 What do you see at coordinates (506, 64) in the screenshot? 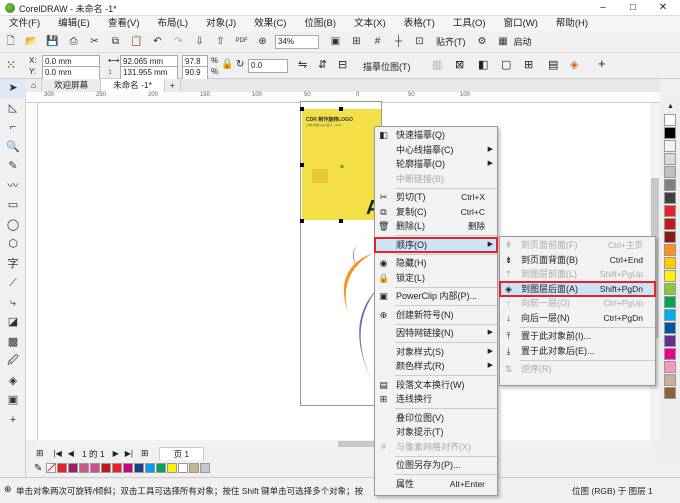
I see `frame-icon: ▢` at bounding box center [506, 64].